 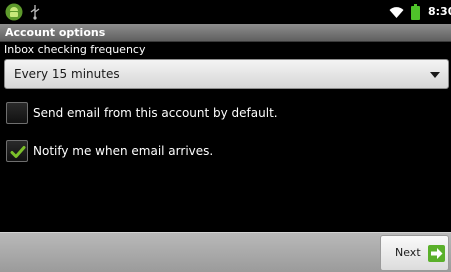 What do you see at coordinates (439, 11) in the screenshot?
I see `status-time: 8:30` at bounding box center [439, 11].